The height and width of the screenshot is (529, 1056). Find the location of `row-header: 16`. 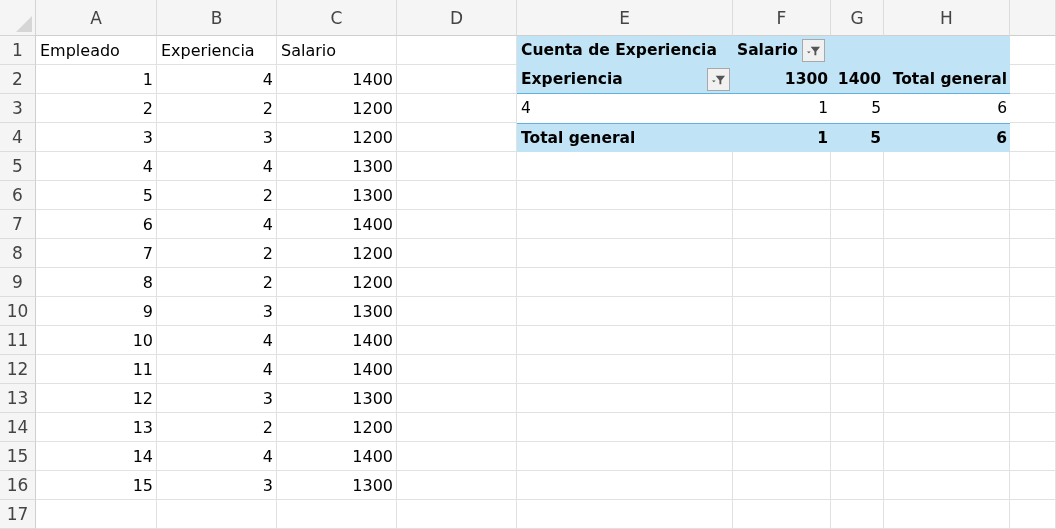

row-header: 16 is located at coordinates (18, 485).